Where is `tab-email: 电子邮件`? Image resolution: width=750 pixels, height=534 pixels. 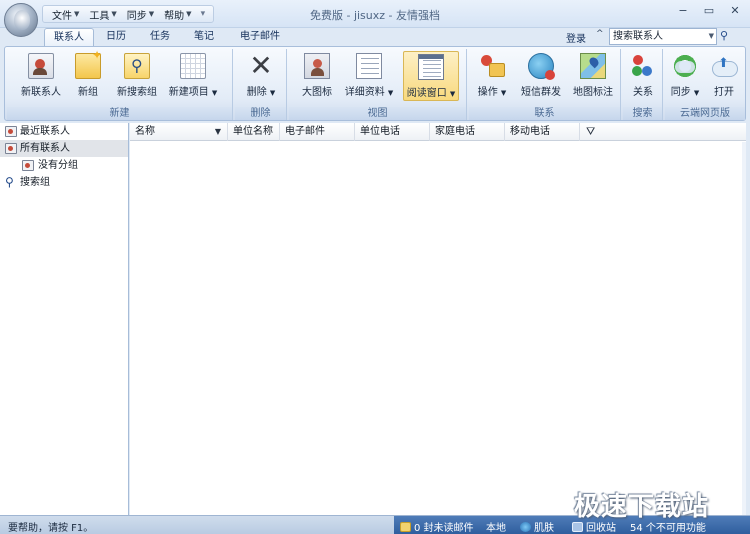
tab-email: 电子邮件 is located at coordinates (260, 37).